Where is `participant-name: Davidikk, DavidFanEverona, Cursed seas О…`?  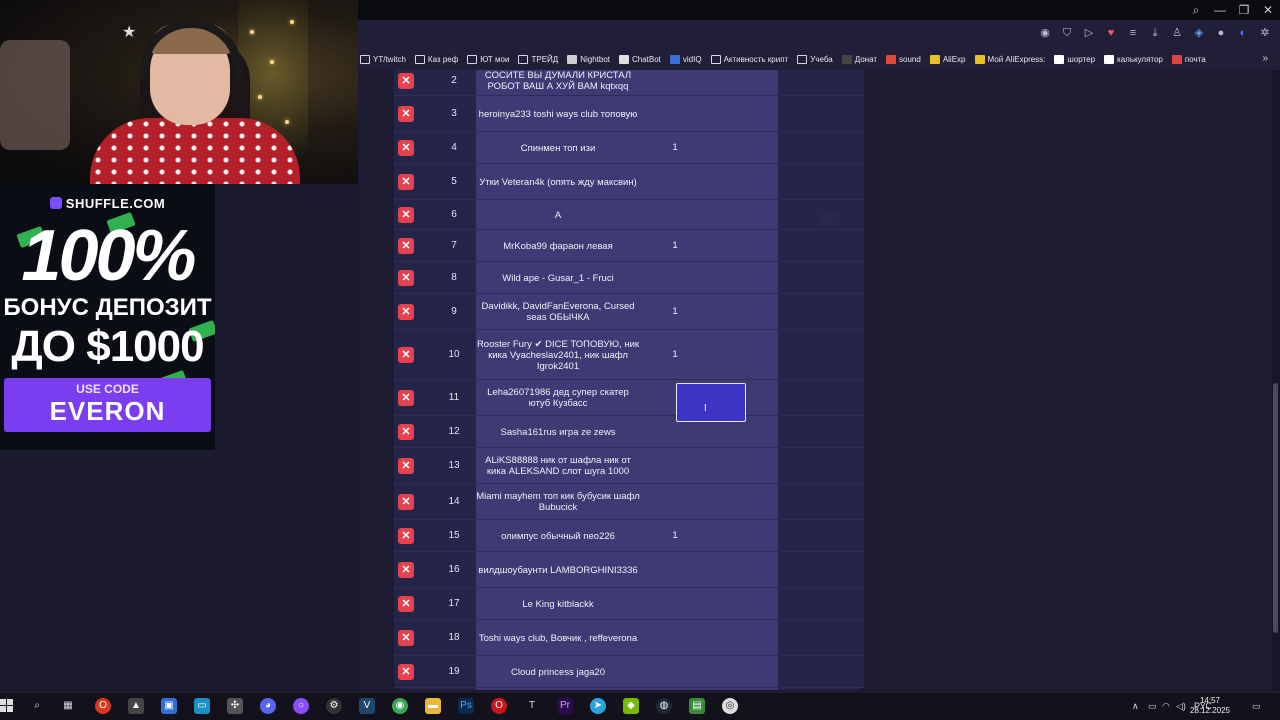
participant-name: Davidikk, DavidFanEverona, Cursed seas О… is located at coordinates (558, 312).